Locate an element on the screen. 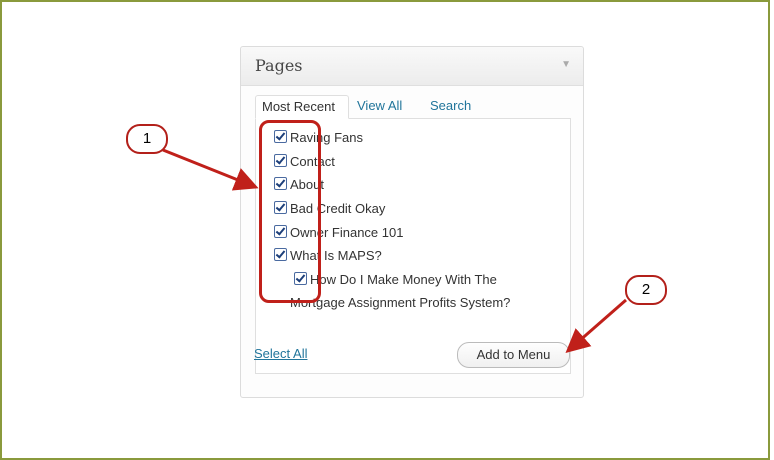  tab-most-recent: Most Recent is located at coordinates (302, 107).